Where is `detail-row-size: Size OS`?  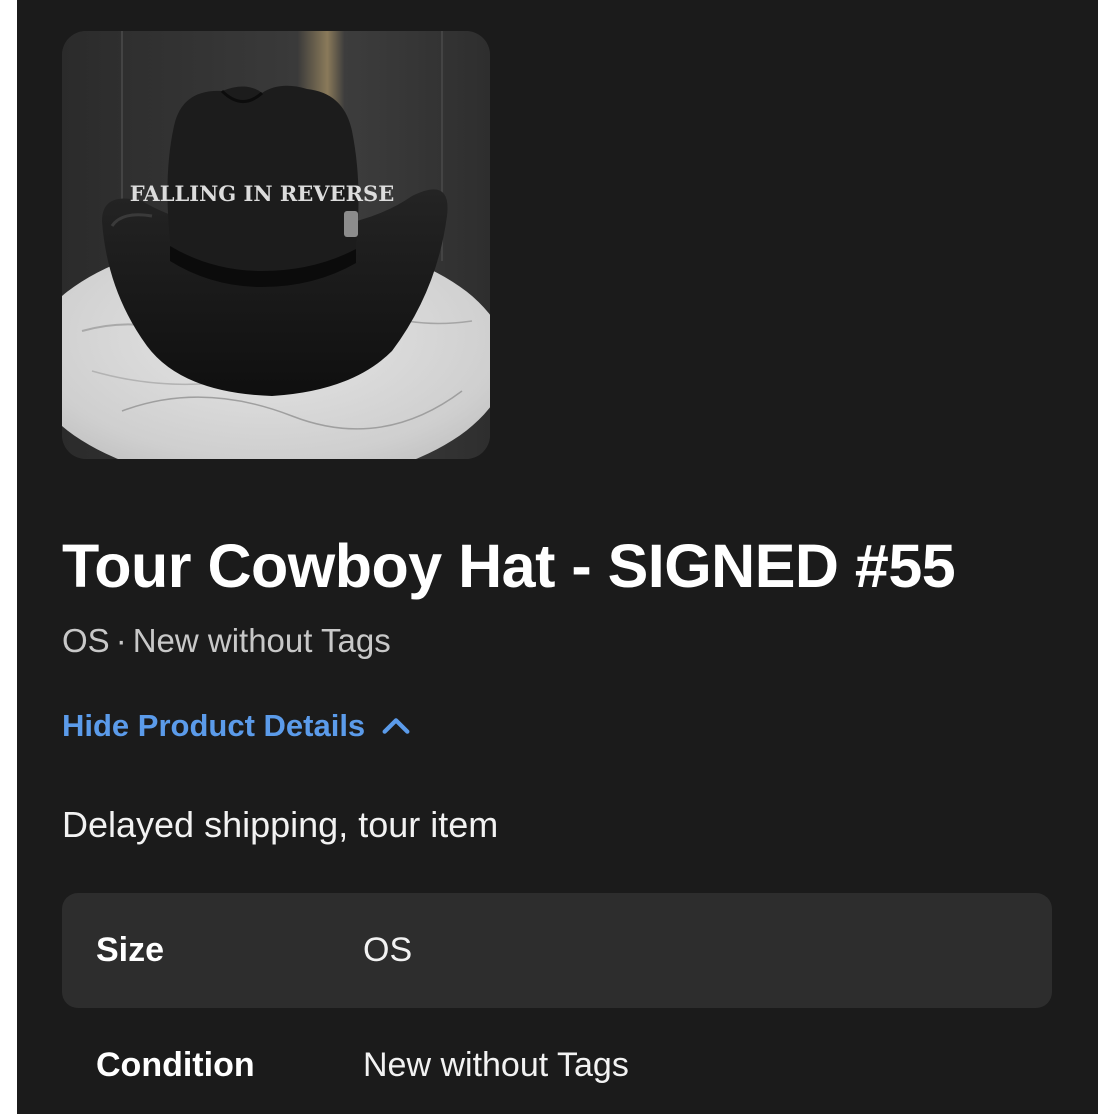
detail-row-size: Size OS is located at coordinates (557, 950).